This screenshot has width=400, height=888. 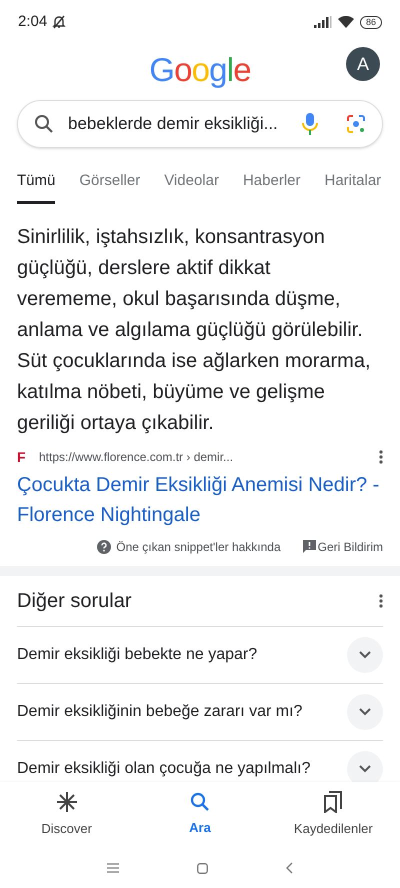 I want to click on wifi-icon, so click(x=346, y=22).